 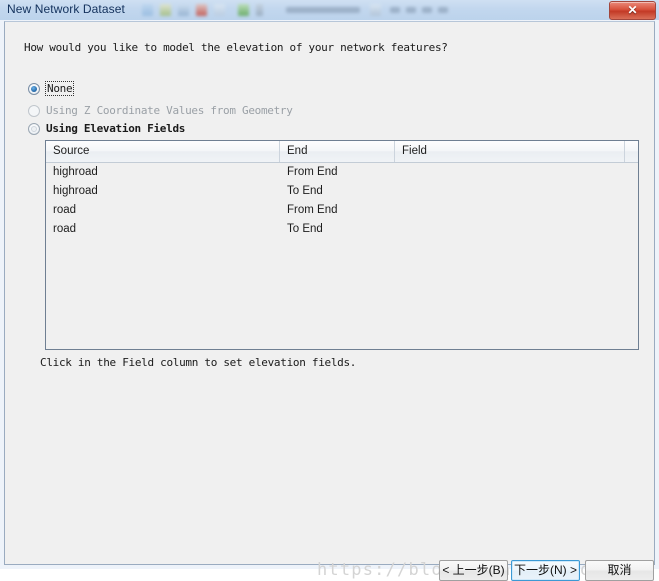 What do you see at coordinates (34, 110) in the screenshot?
I see `radio-icon-z-coordinate` at bounding box center [34, 110].